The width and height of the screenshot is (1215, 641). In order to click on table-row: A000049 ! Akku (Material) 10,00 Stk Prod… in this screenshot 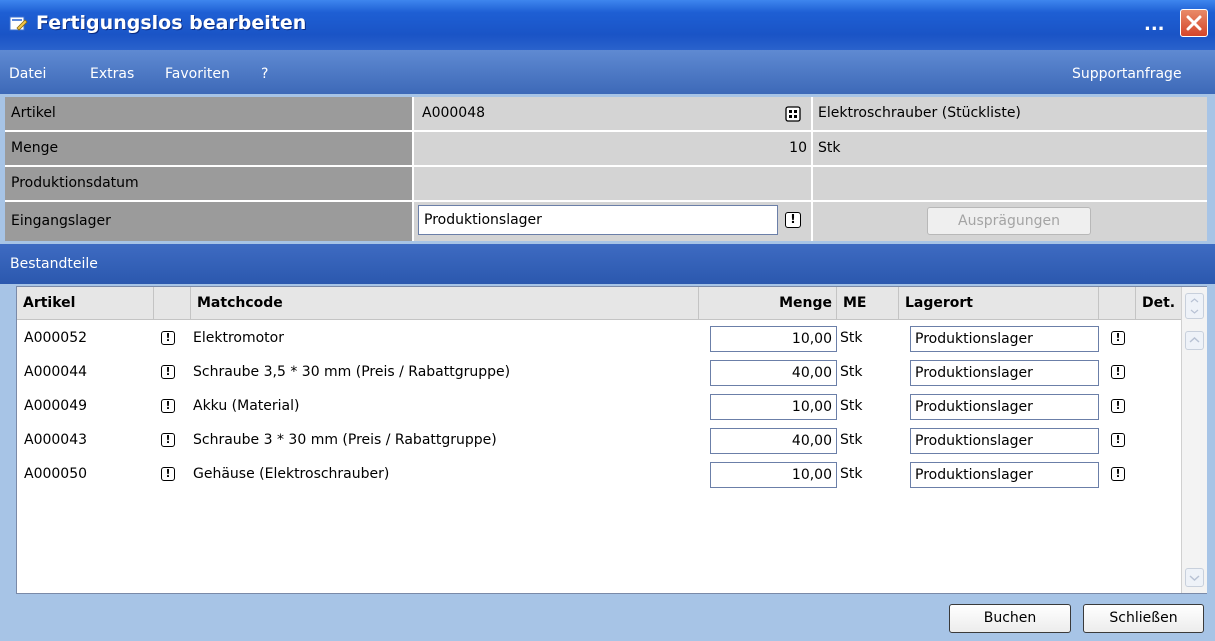, I will do `click(599, 406)`.